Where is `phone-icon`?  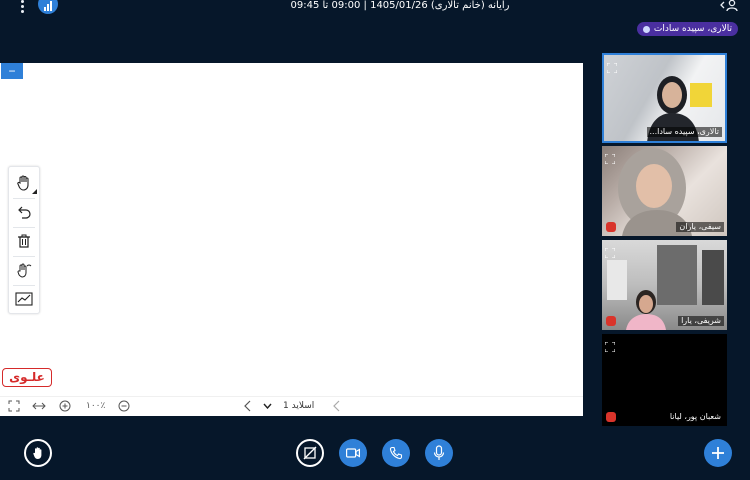
phone-icon is located at coordinates (396, 453).